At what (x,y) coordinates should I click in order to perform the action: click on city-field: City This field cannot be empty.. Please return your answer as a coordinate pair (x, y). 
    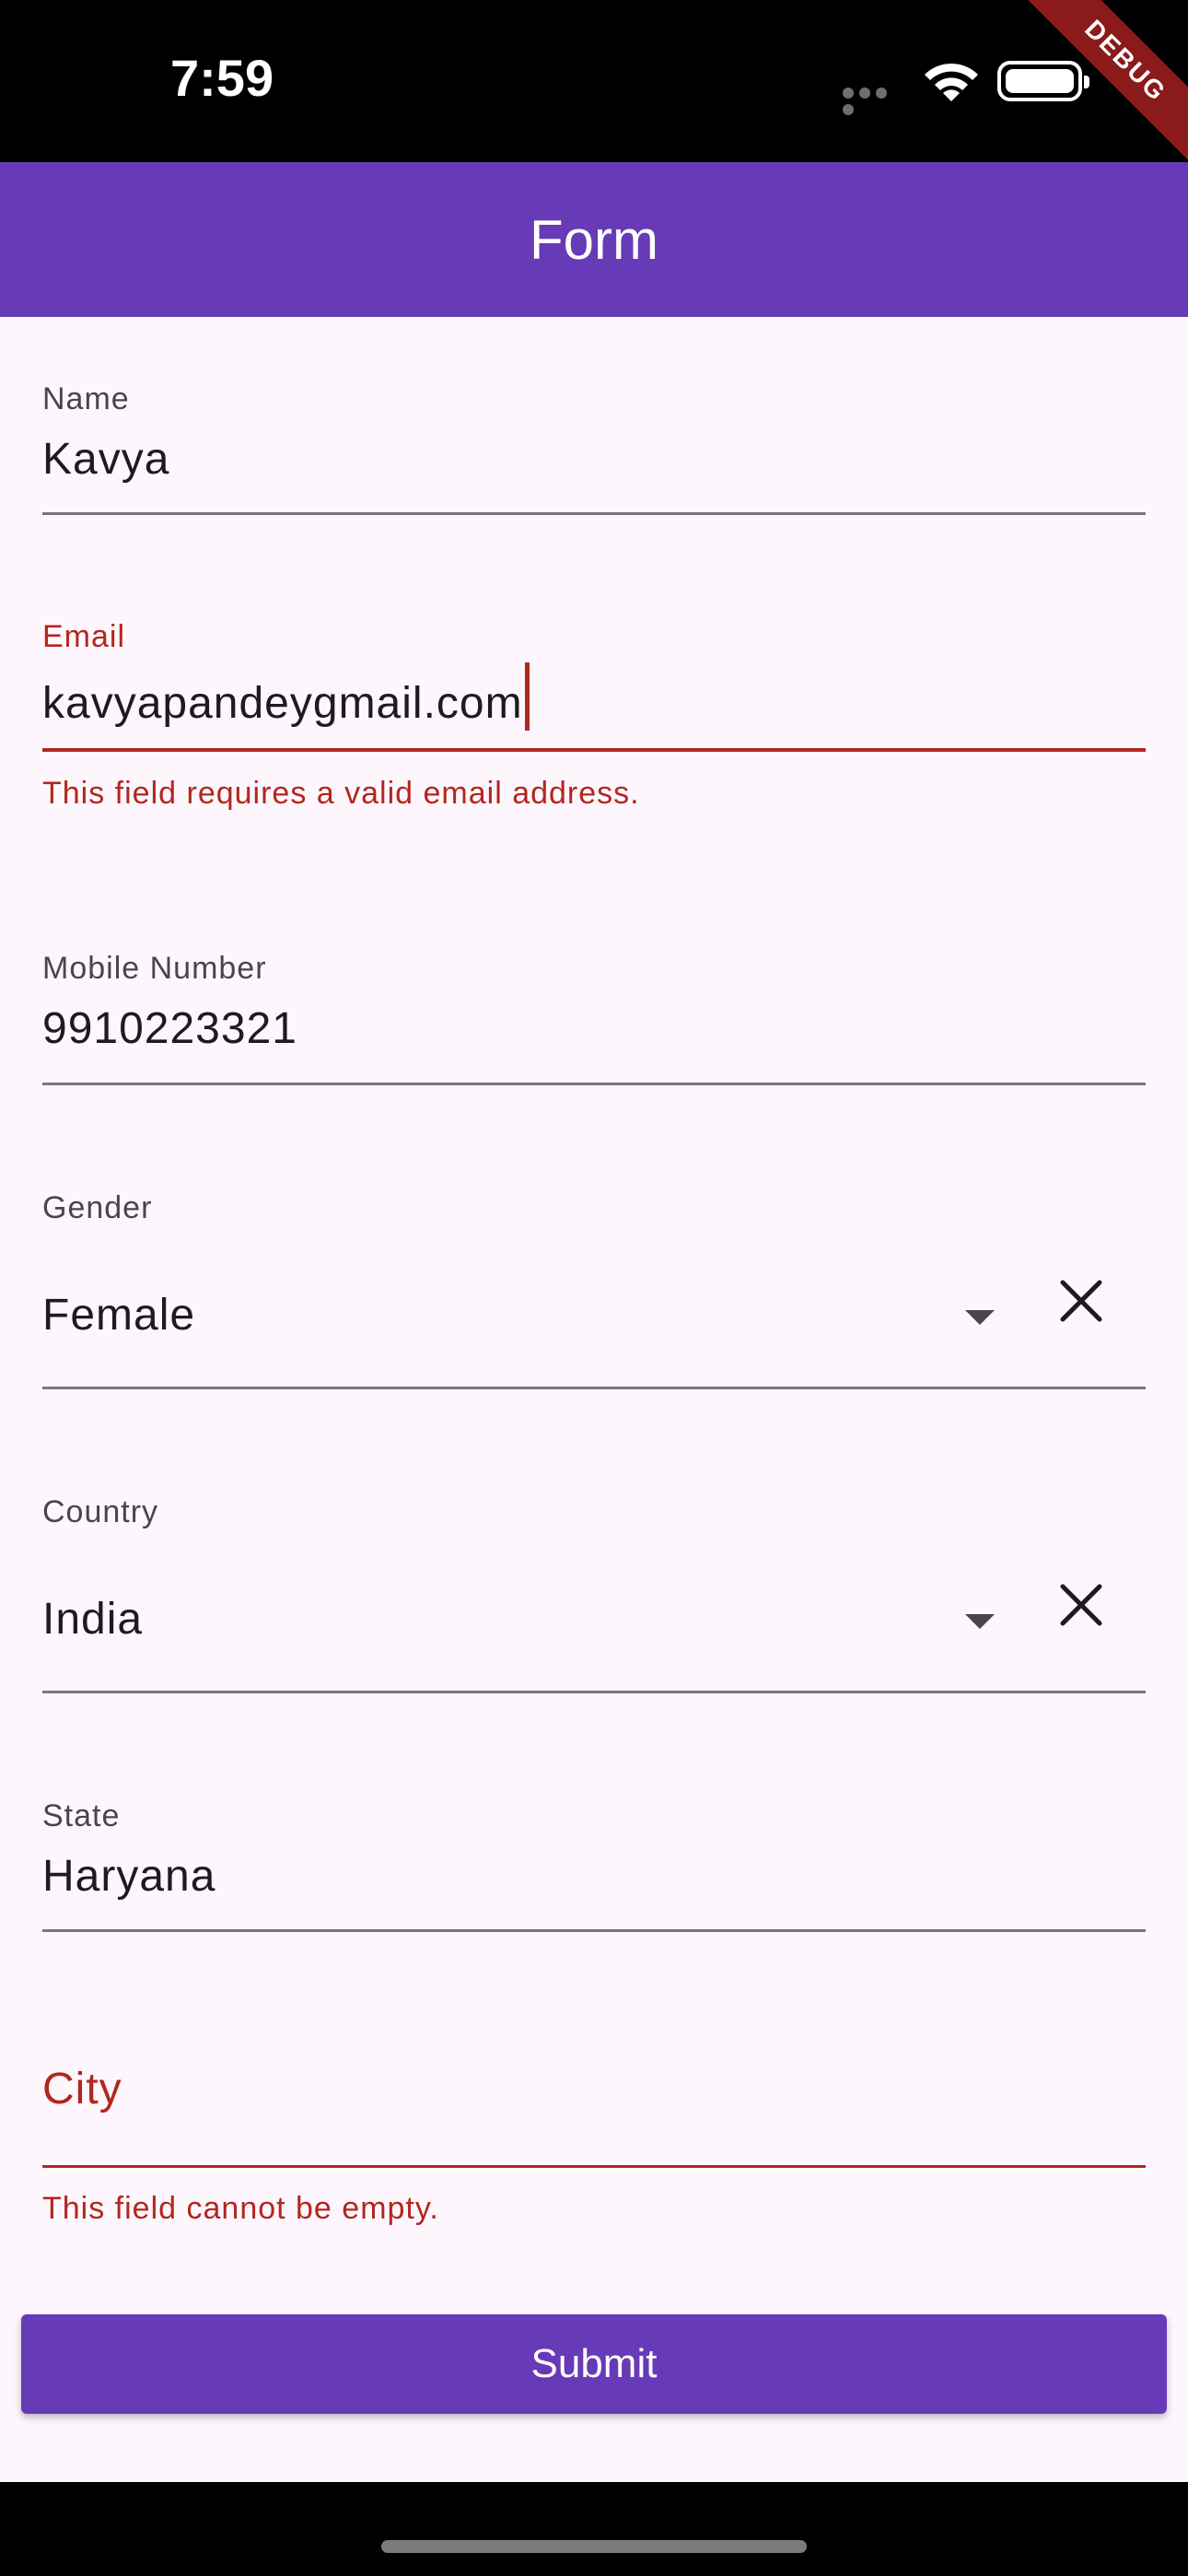
    Looking at the image, I should click on (594, 2147).